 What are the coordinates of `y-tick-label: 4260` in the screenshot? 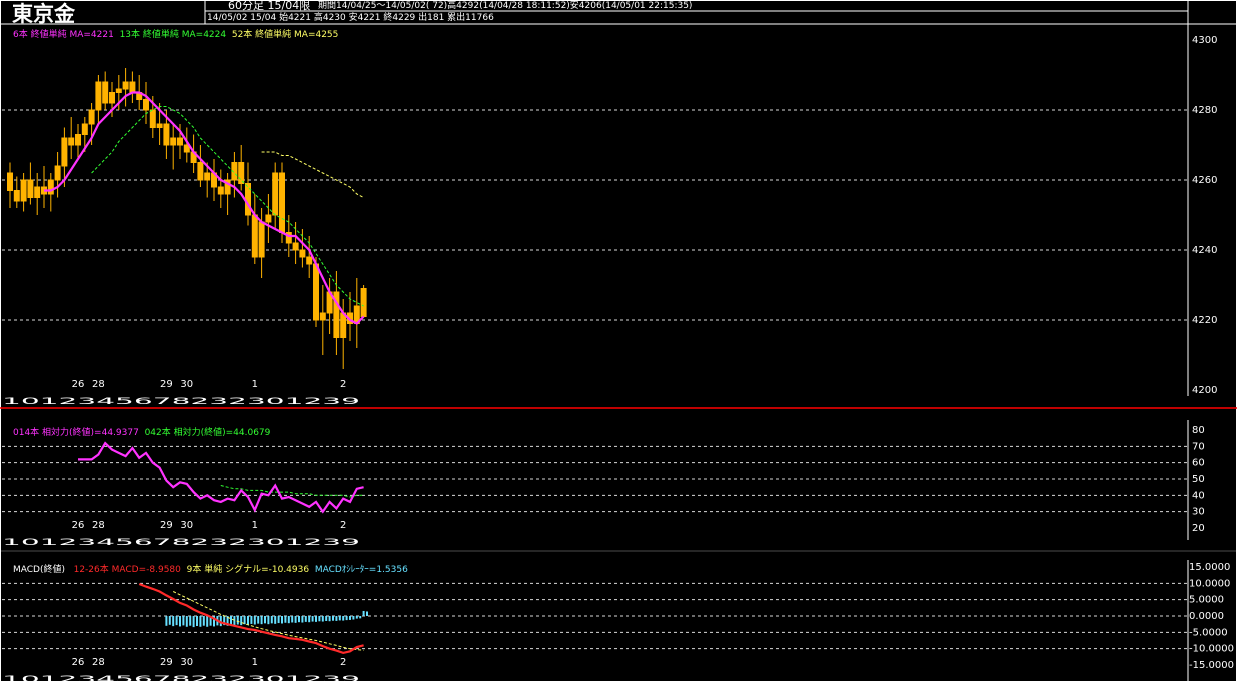 It's located at (1204, 180).